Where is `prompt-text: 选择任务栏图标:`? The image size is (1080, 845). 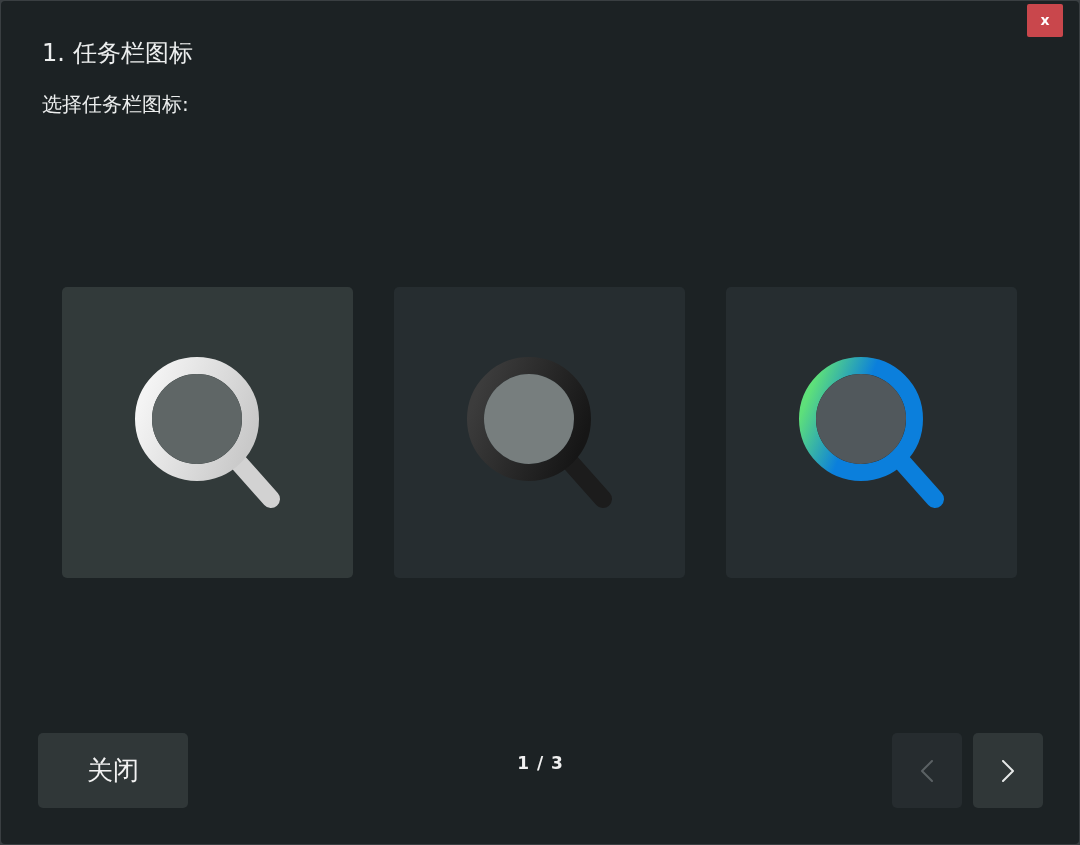
prompt-text: 选择任务栏图标: is located at coordinates (116, 104).